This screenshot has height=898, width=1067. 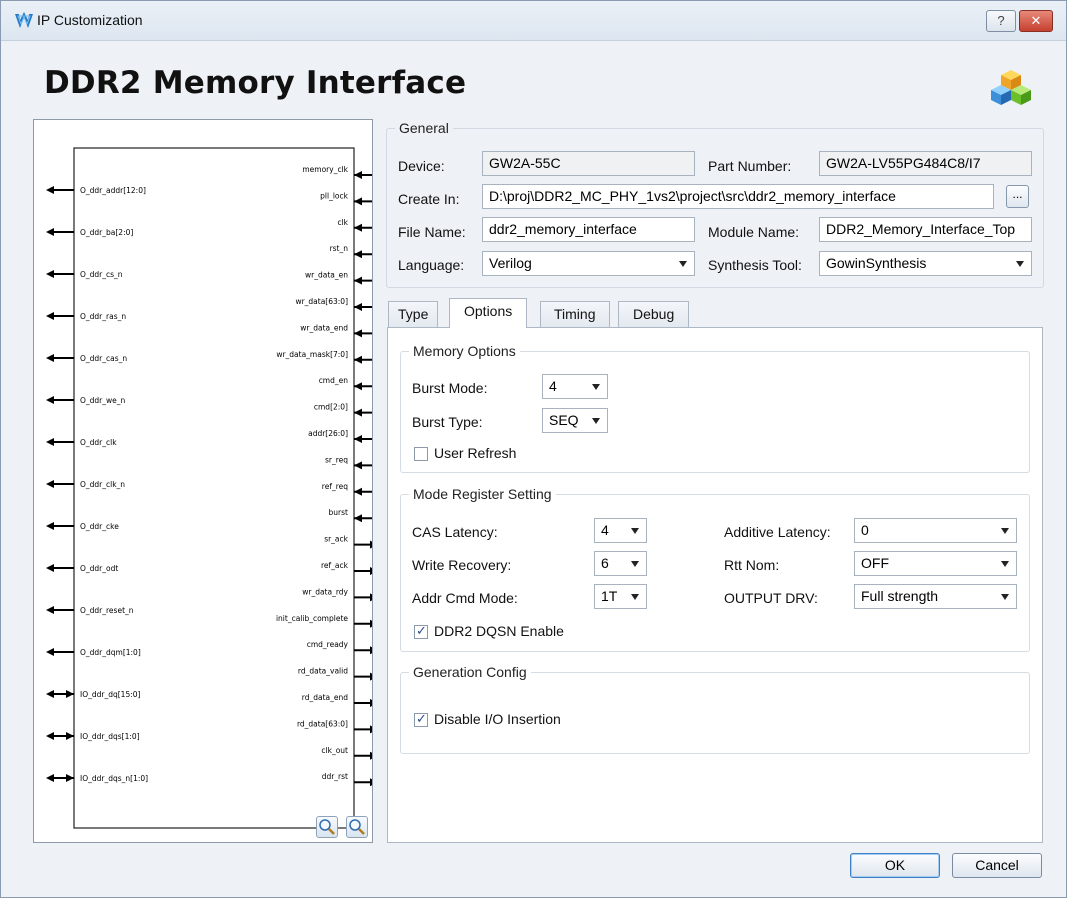 I want to click on burst-type-select: SEQ, so click(x=575, y=420).